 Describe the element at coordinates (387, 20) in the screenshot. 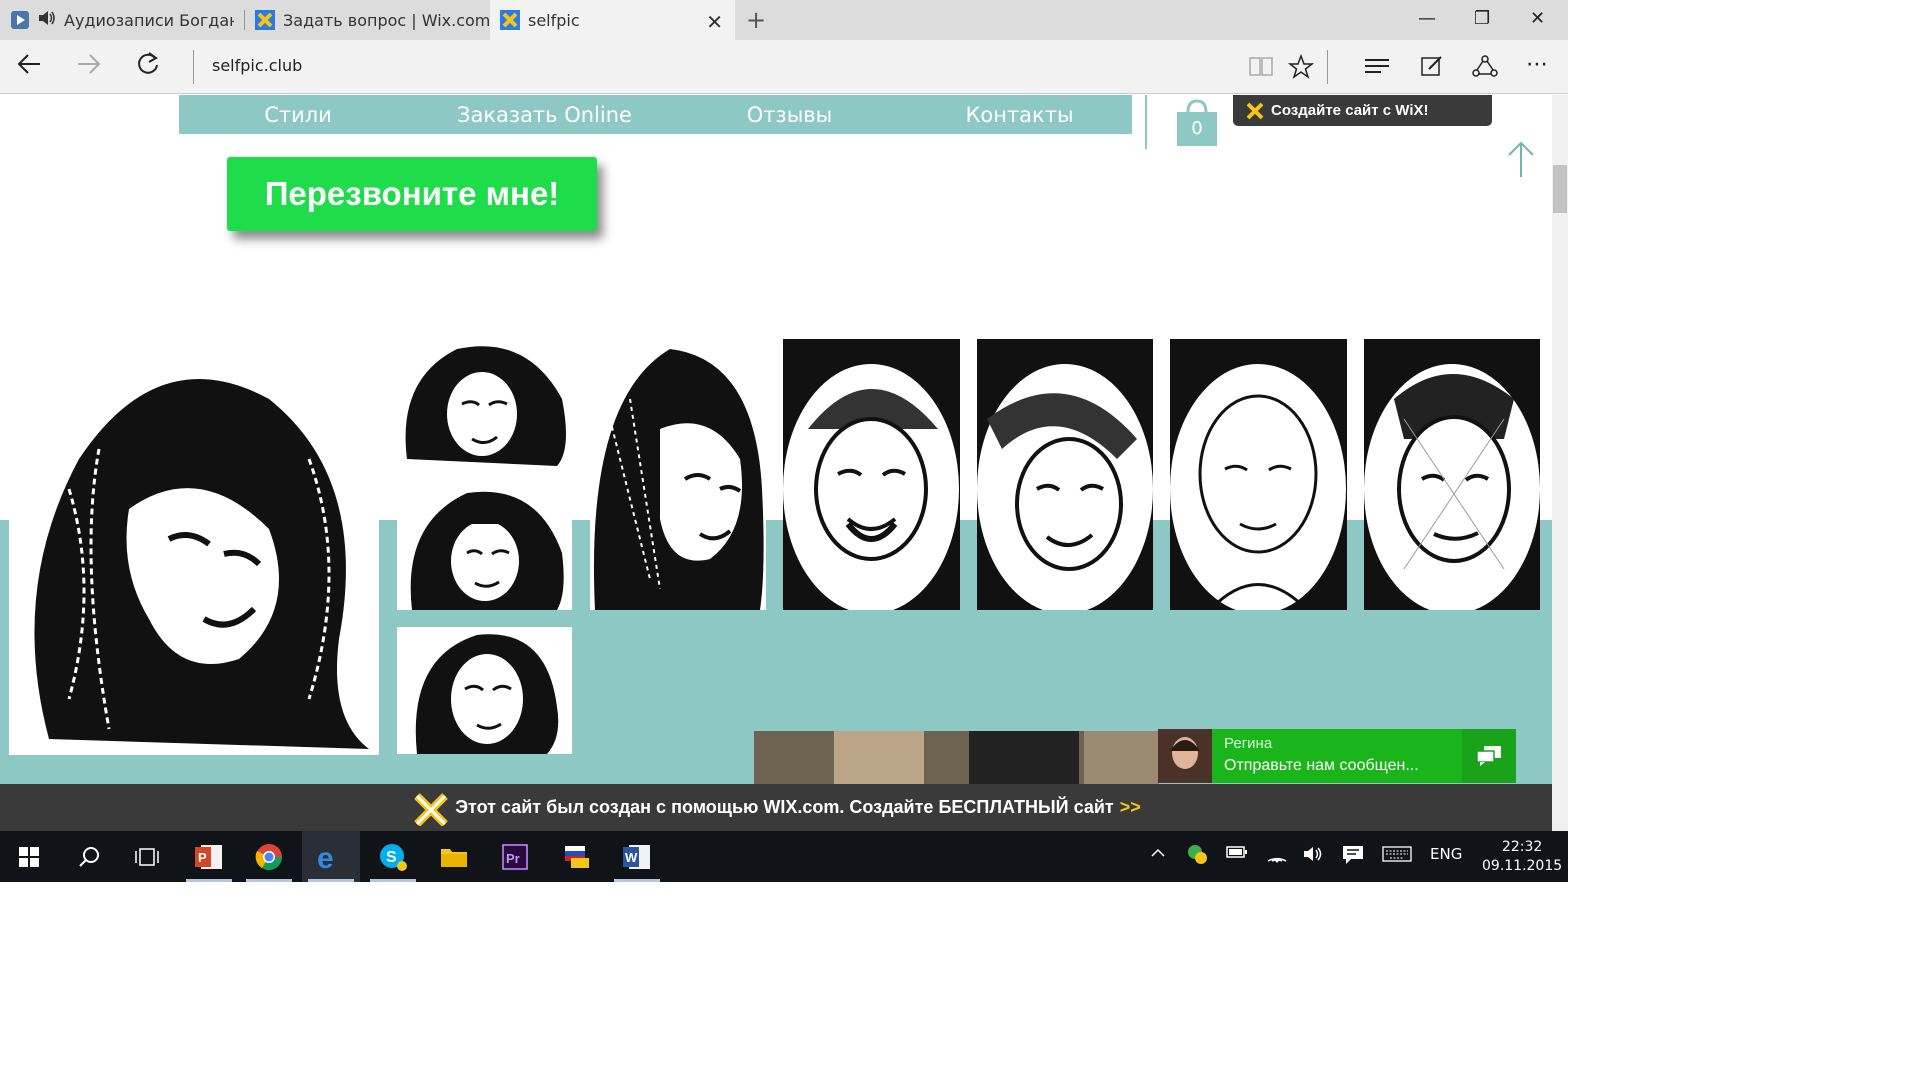

I see `tab-title: Задать вопрос | Wix.com` at that location.